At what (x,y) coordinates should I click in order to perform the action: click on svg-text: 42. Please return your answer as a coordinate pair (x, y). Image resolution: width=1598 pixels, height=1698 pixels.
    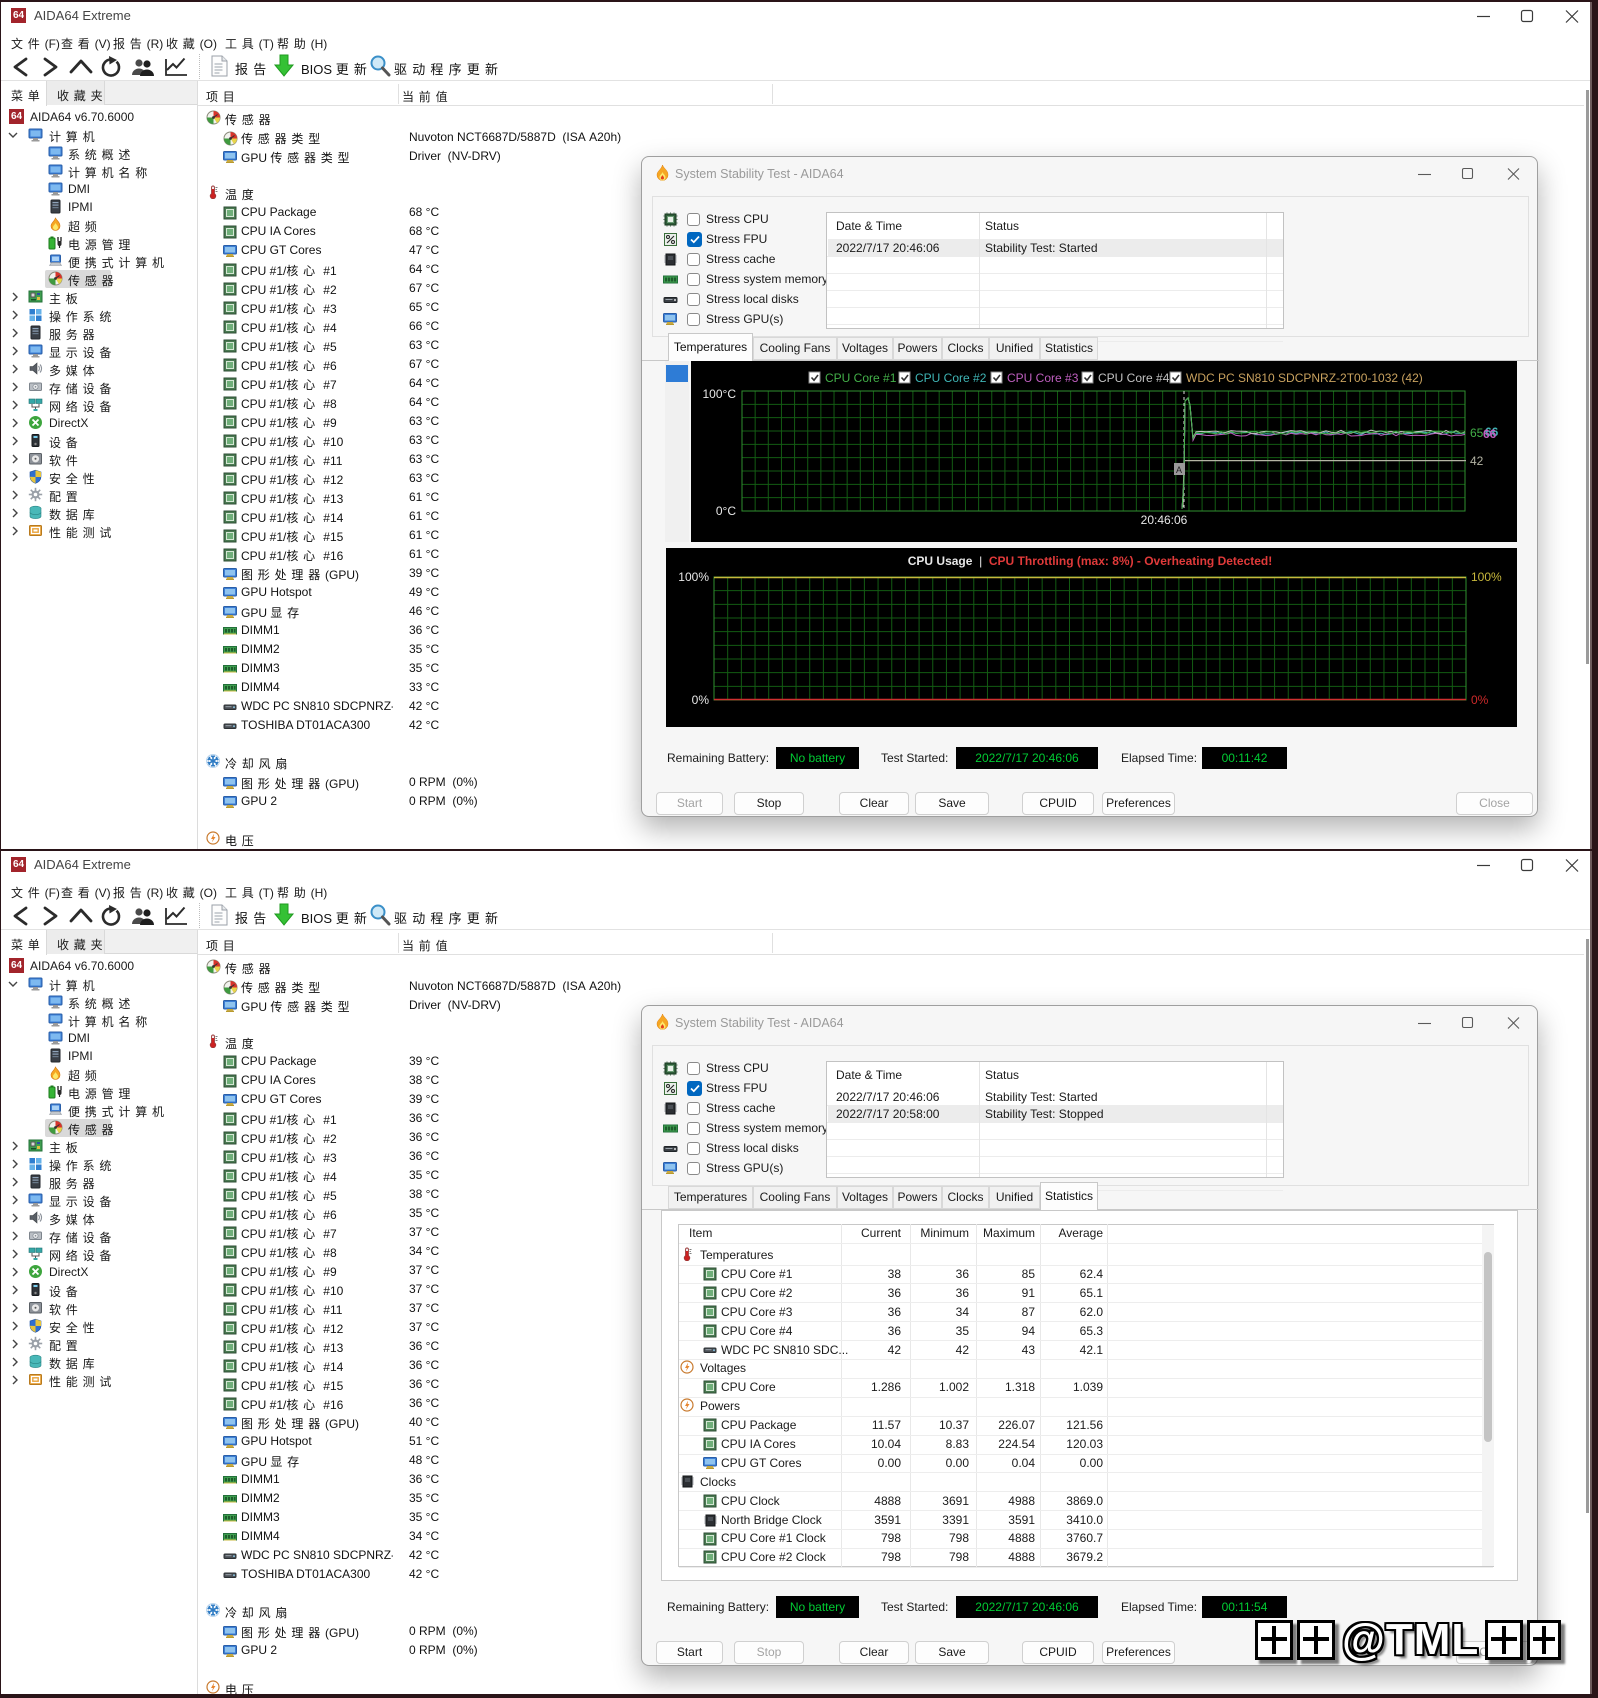
    Looking at the image, I should click on (1477, 461).